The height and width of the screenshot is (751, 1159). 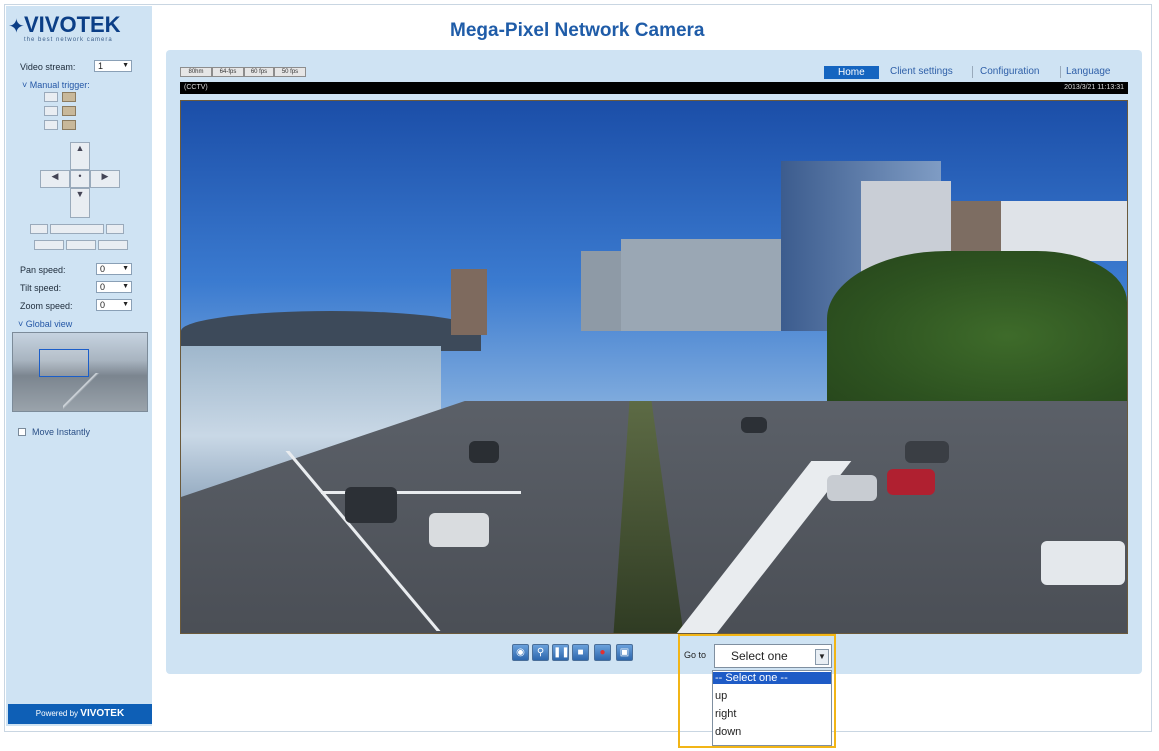 I want to click on home-position-button: •, so click(x=80, y=179).